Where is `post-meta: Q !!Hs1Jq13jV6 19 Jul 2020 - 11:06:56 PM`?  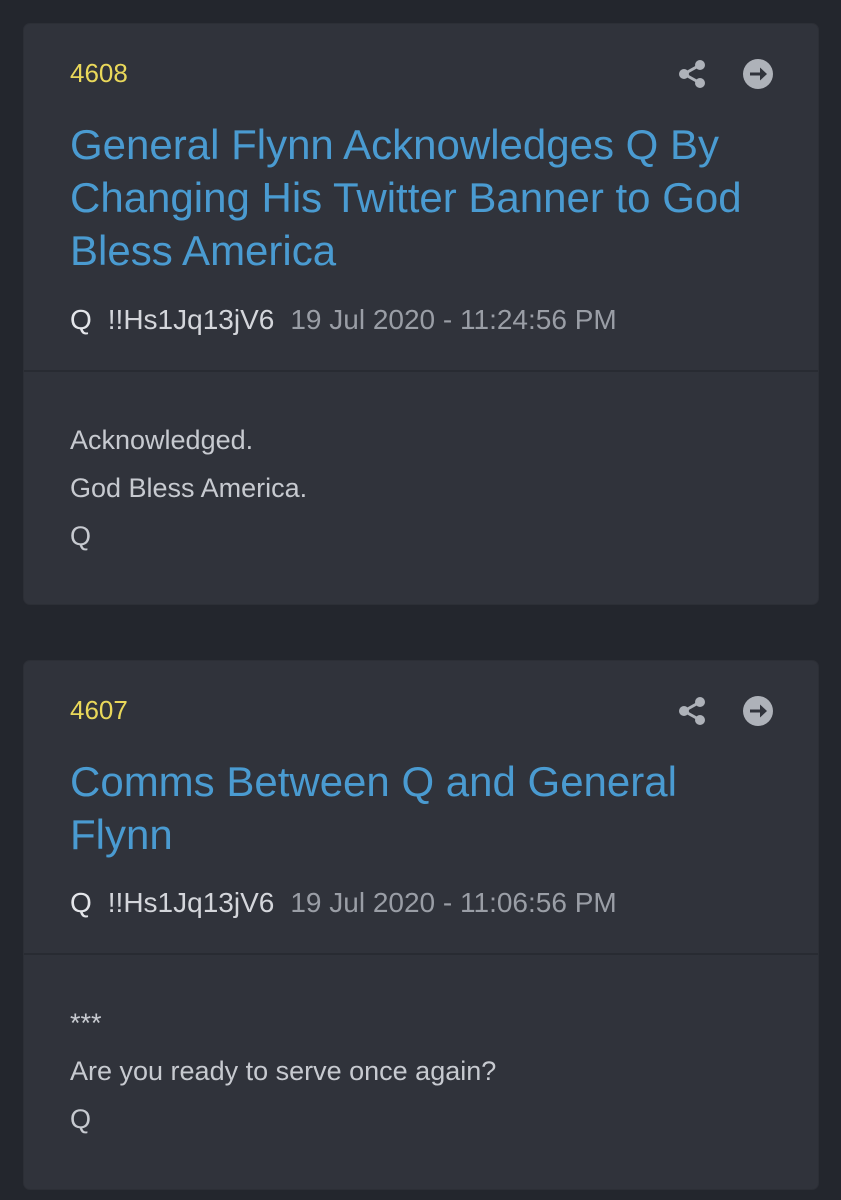
post-meta: Q !!Hs1Jq13jV6 19 Jul 2020 - 11:06:56 PM is located at coordinates (343, 903).